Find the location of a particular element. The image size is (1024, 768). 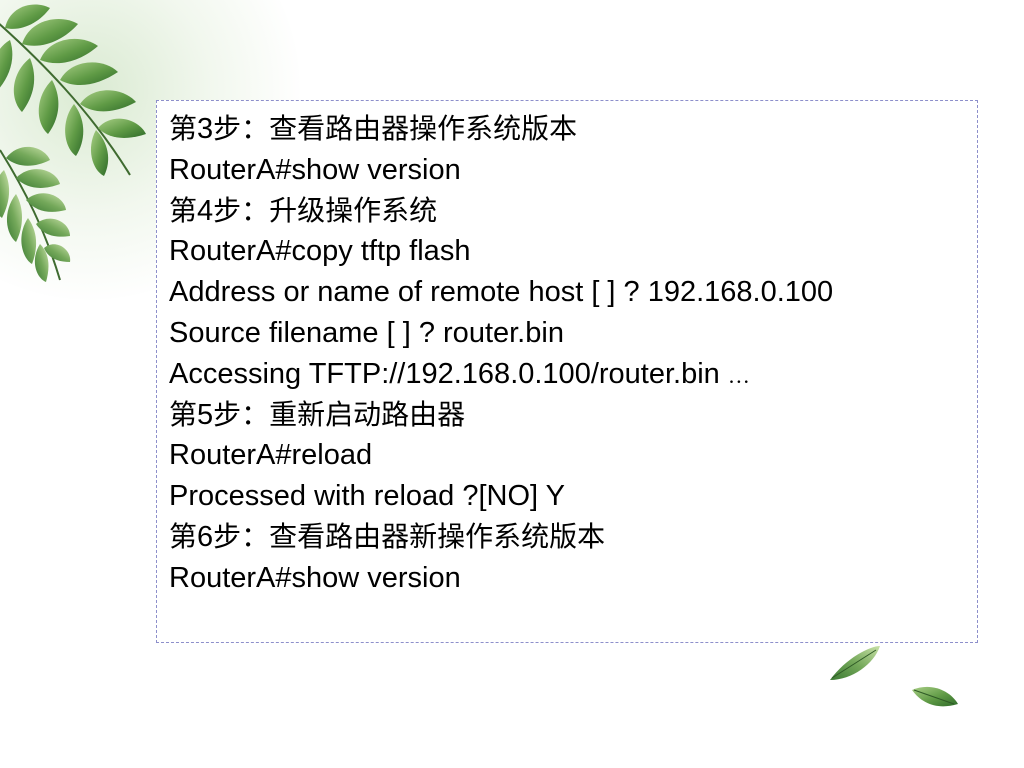

command-line: Processed with reload ?[NO] Y is located at coordinates (367, 496).